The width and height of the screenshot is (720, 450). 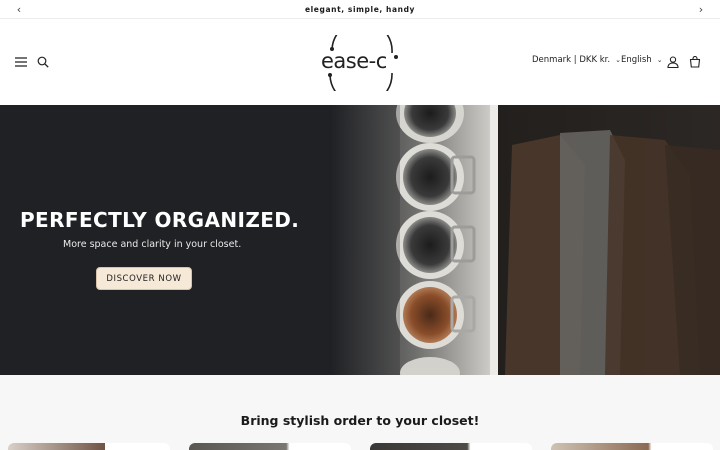 What do you see at coordinates (571, 60) in the screenshot?
I see `country-selector-label: Denmark | DKK kr.` at bounding box center [571, 60].